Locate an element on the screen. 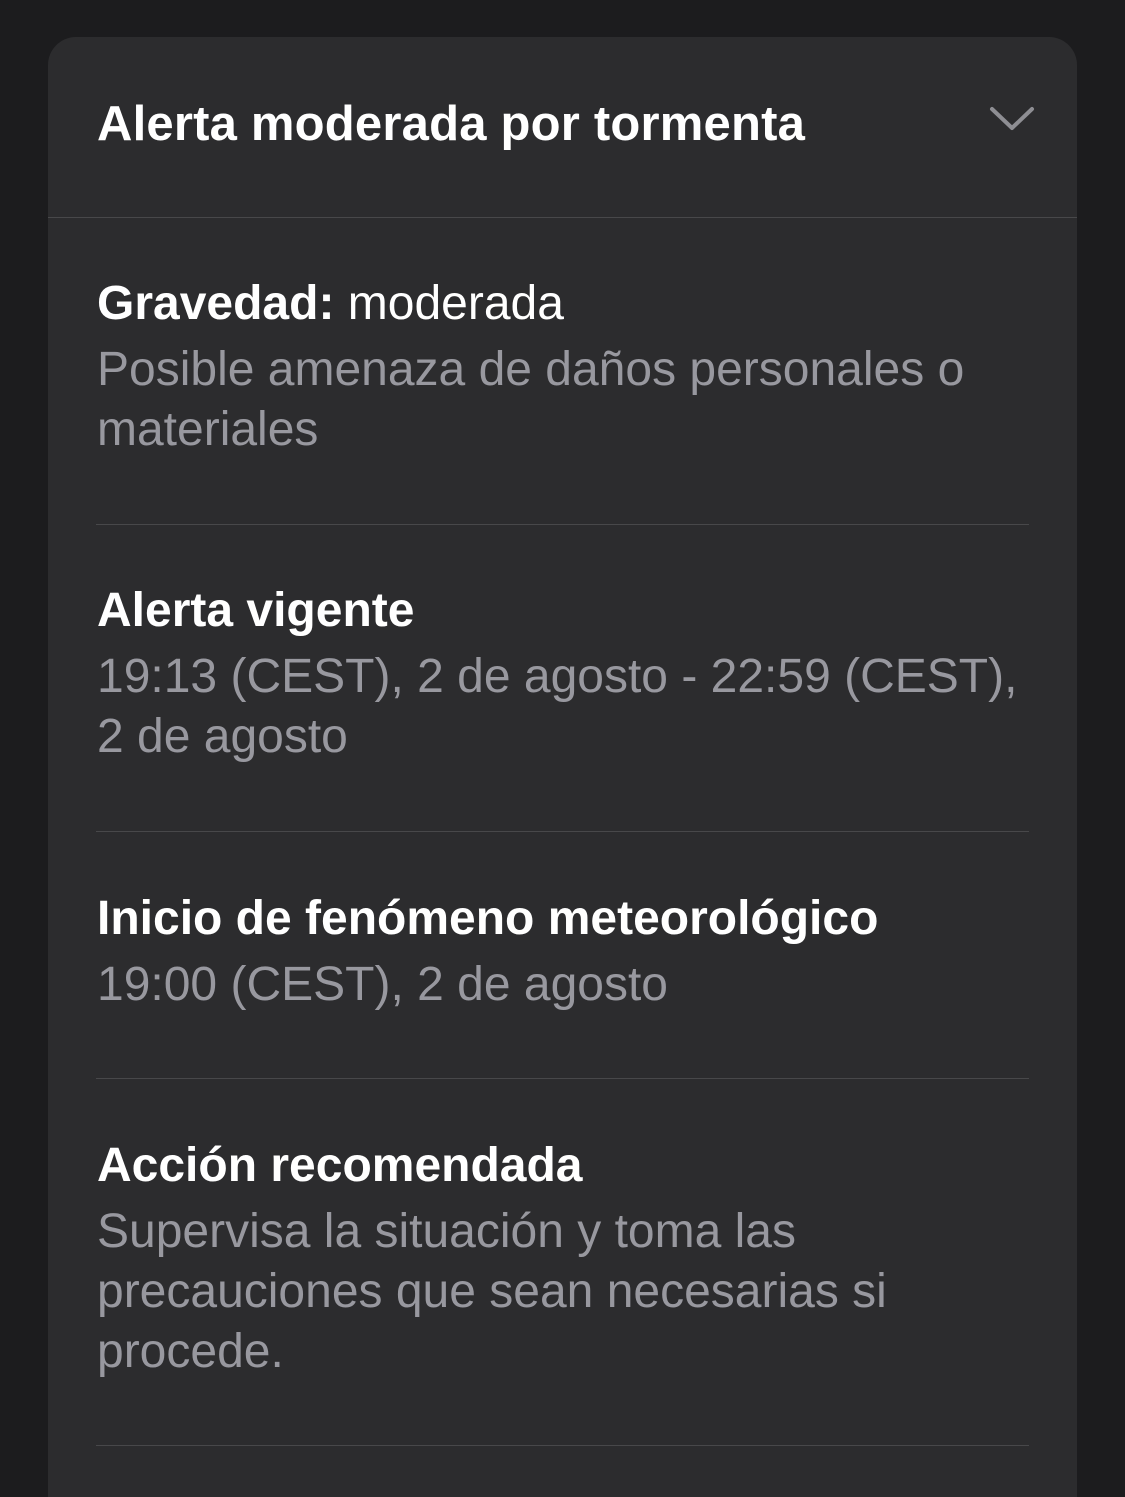  alert-header: Alerta moderada por tormenta is located at coordinates (562, 127).